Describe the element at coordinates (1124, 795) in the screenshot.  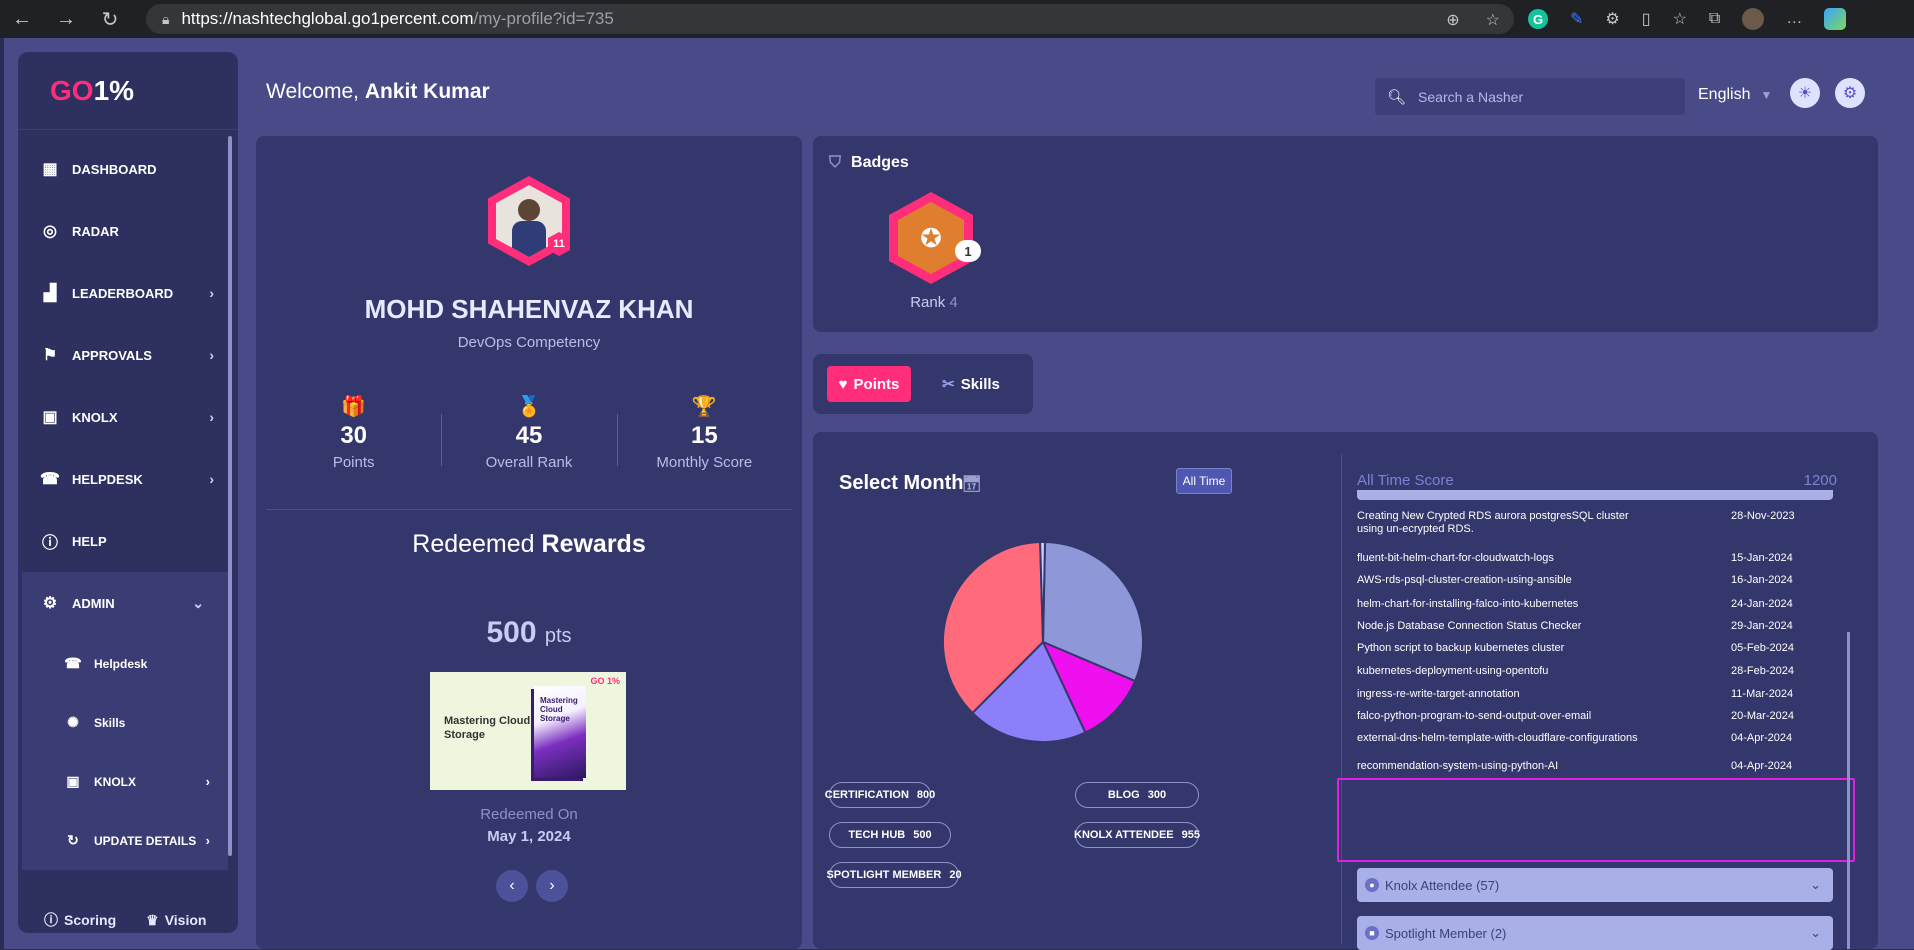
I see `chip-label: BLOG` at that location.